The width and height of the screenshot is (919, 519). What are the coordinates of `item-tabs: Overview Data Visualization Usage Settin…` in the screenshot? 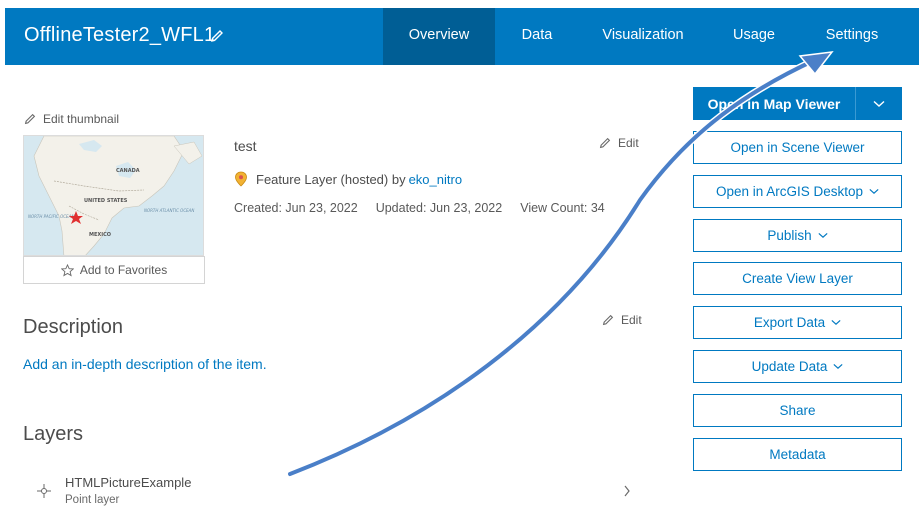 It's located at (643, 36).